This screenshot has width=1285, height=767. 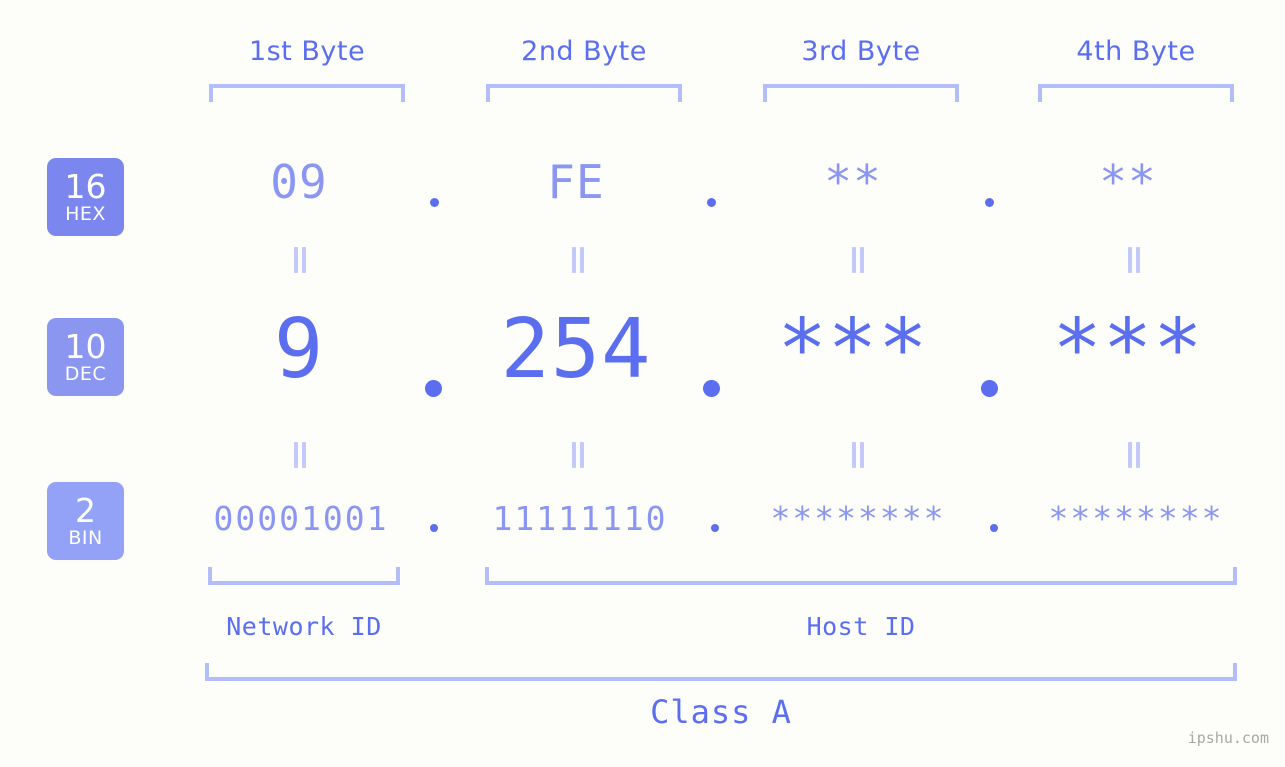 What do you see at coordinates (853, 349) in the screenshot?
I see `dec-byte-3: ***` at bounding box center [853, 349].